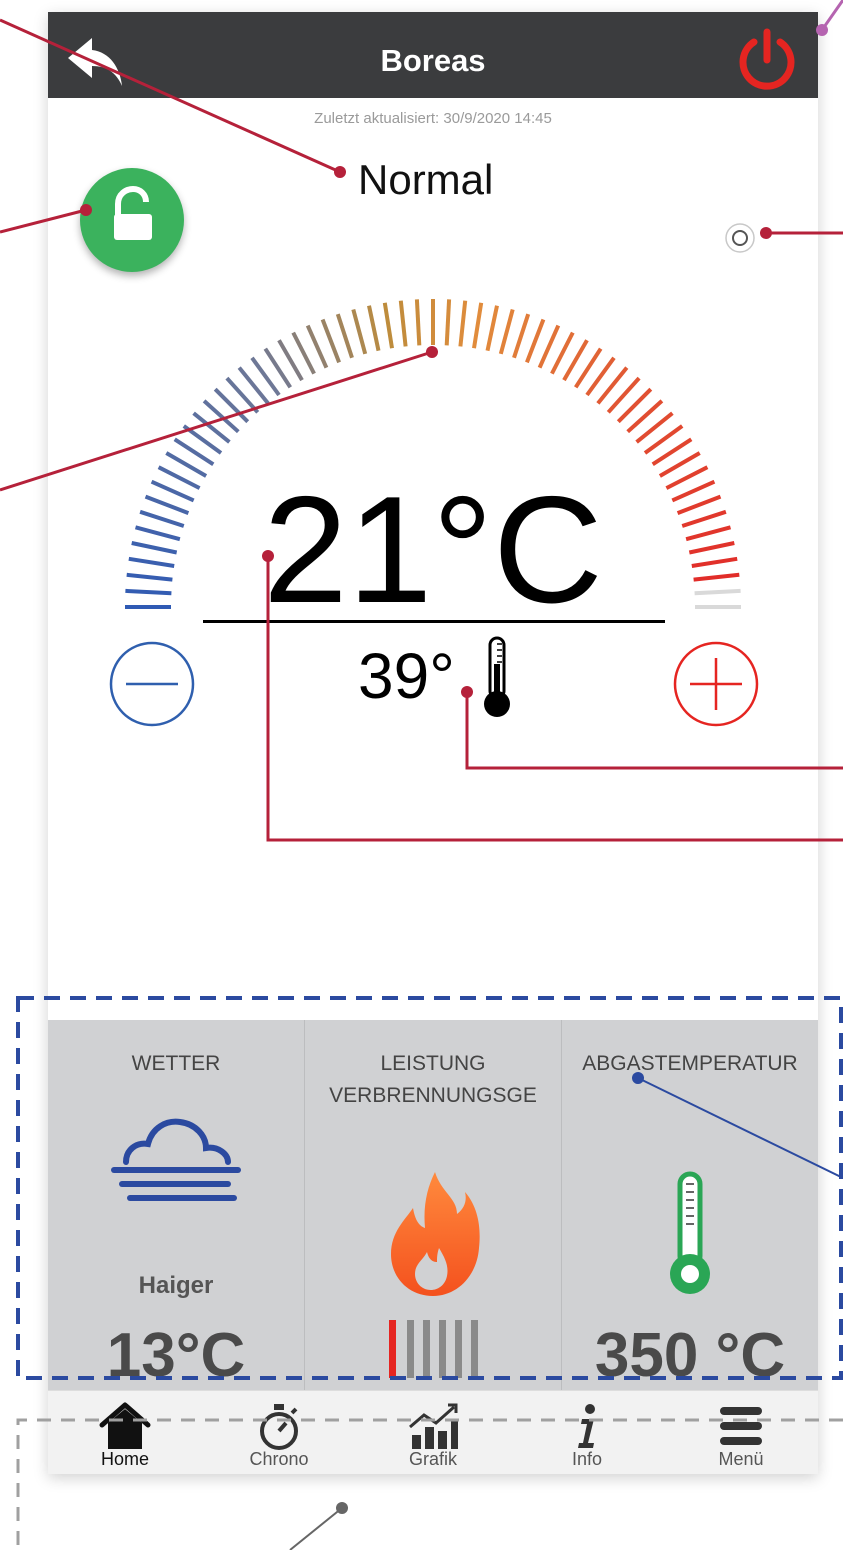 The width and height of the screenshot is (843, 1550). Describe the element at coordinates (690, 1355) in the screenshot. I see `exhaust-temperature-value: 350 °C` at that location.